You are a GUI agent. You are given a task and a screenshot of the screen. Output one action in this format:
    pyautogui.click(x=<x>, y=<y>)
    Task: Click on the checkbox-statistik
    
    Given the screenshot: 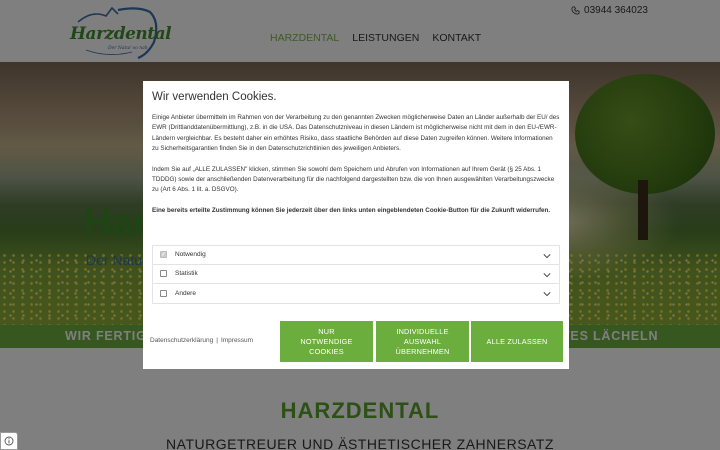 What is the action you would take?
    pyautogui.click(x=163, y=274)
    